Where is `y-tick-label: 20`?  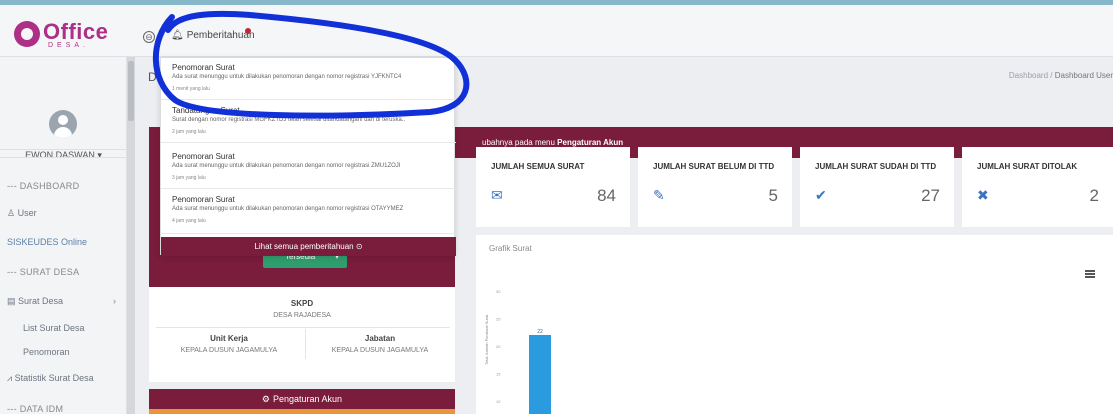
y-tick-label: 20 is located at coordinates (498, 346).